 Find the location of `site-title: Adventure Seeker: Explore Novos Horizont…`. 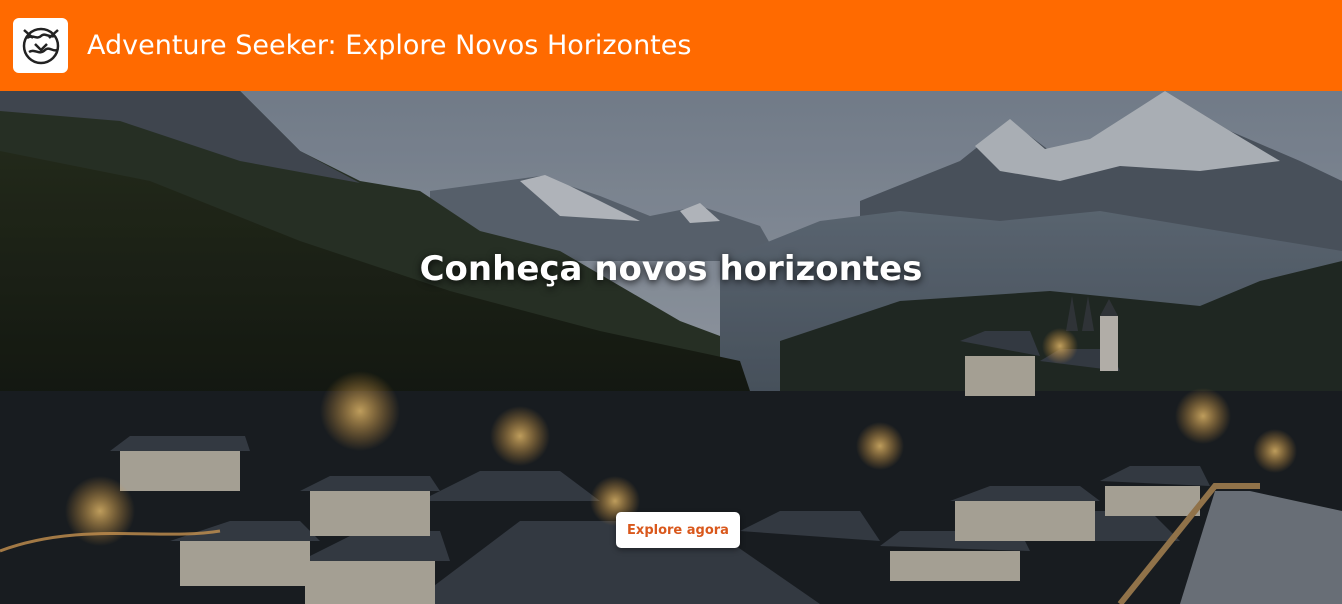

site-title: Adventure Seeker: Explore Novos Horizont… is located at coordinates (389, 45).